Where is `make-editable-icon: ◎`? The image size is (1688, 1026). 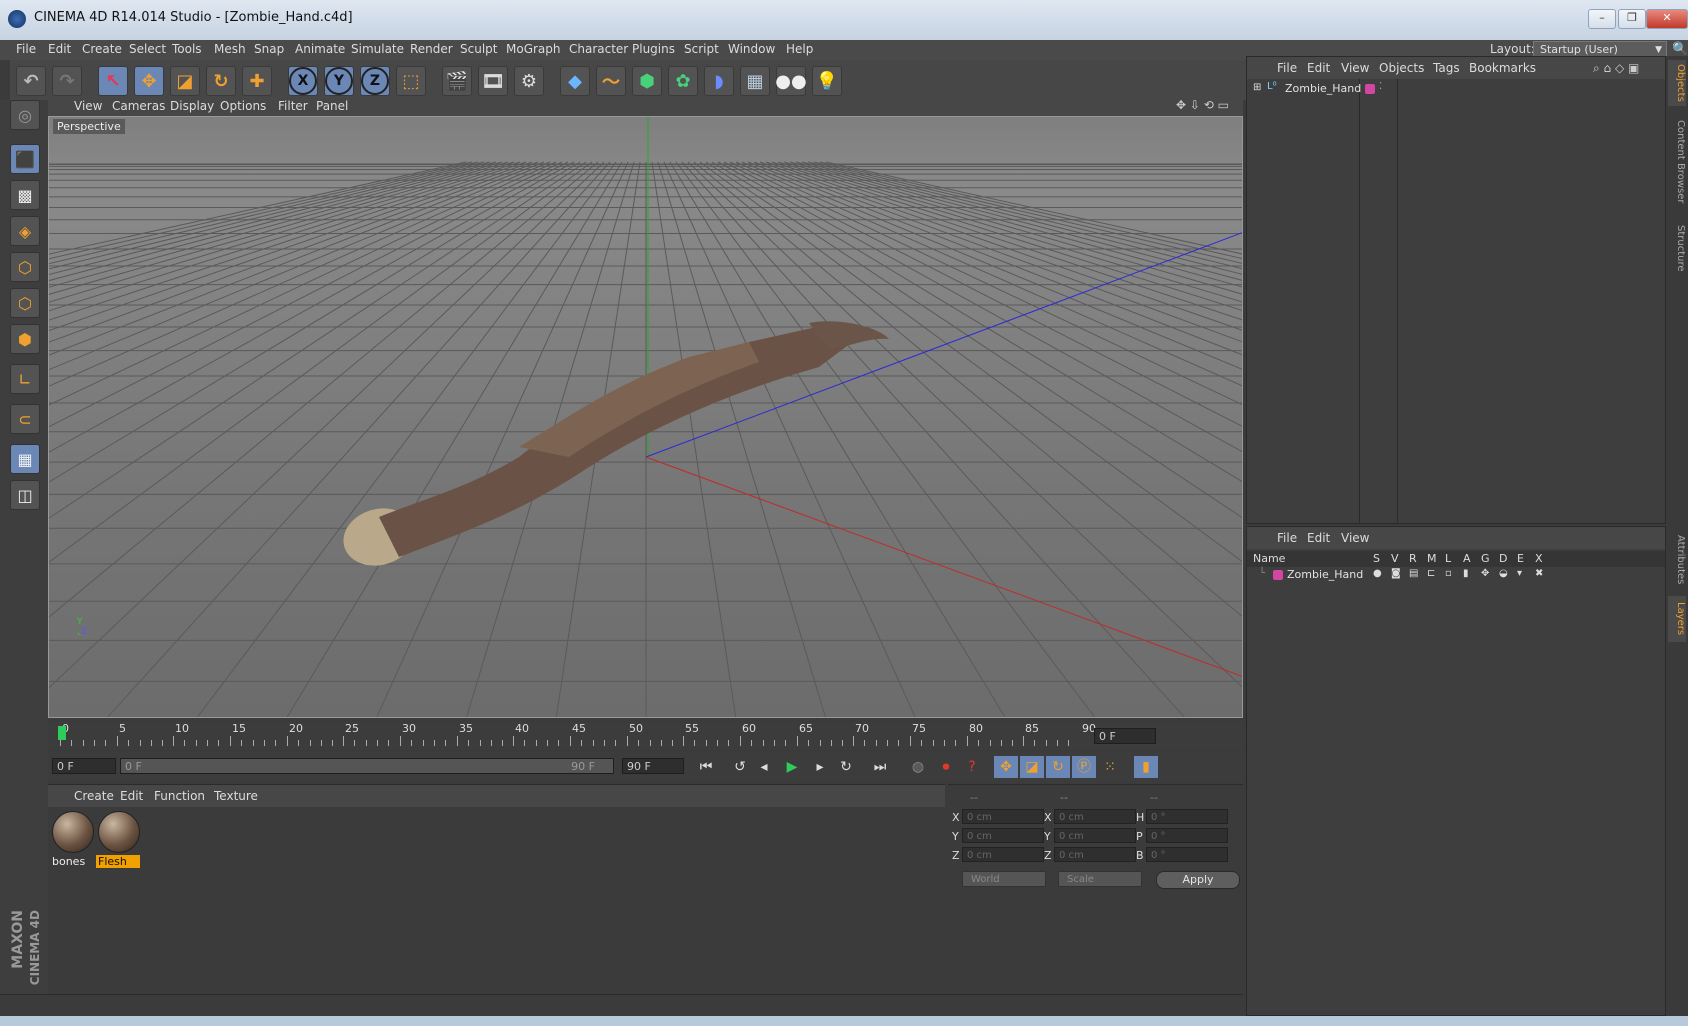
make-editable-icon: ◎ is located at coordinates (25, 115).